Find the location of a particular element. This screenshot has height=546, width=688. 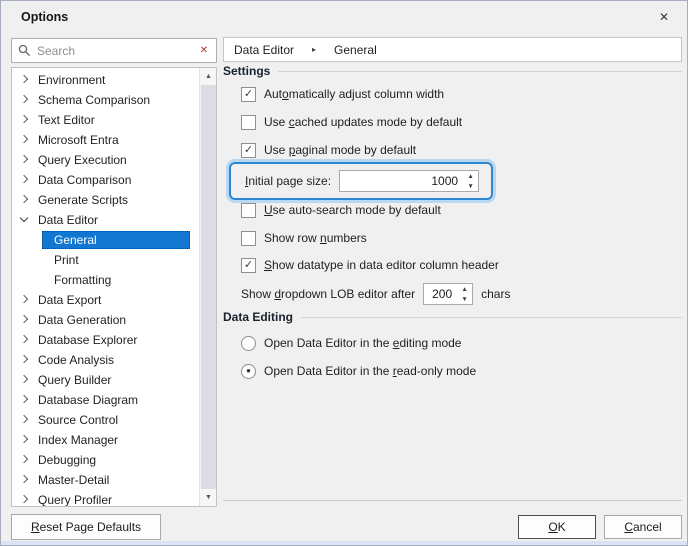

close-icon: ✕ is located at coordinates (664, 17).